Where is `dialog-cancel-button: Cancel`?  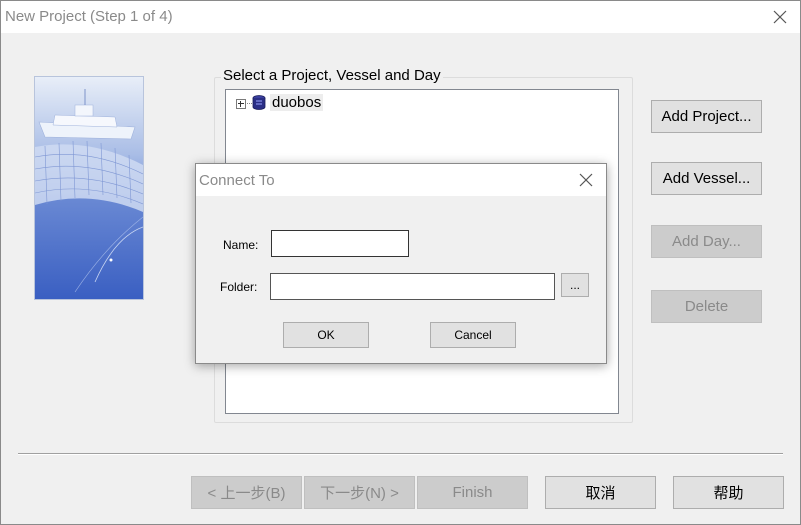 dialog-cancel-button: Cancel is located at coordinates (473, 335).